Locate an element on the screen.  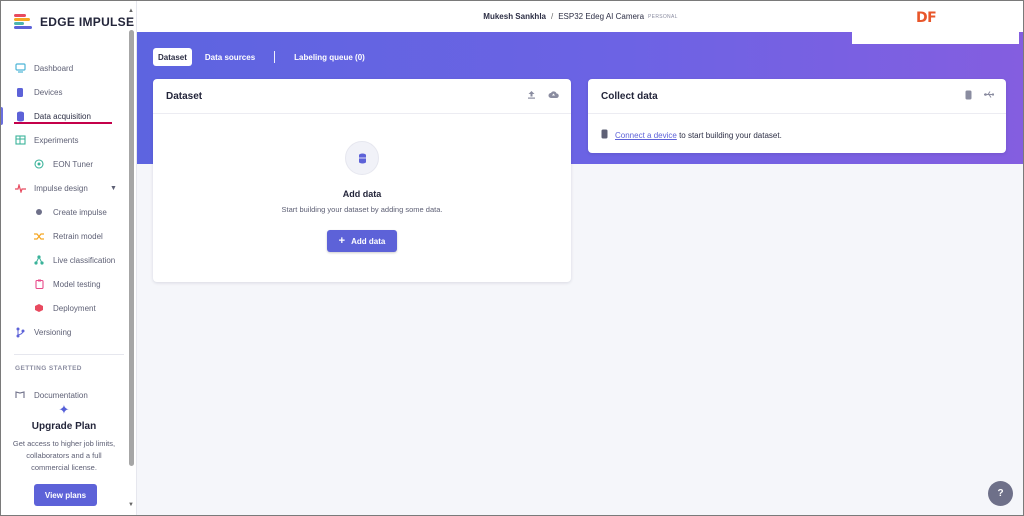
box-icon is located at coordinates (39, 308).